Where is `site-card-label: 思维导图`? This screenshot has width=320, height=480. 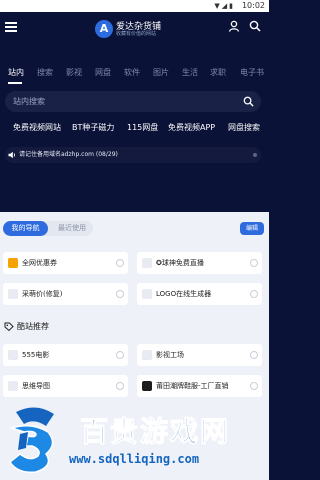
site-card-label: 思维导图 is located at coordinates (36, 386).